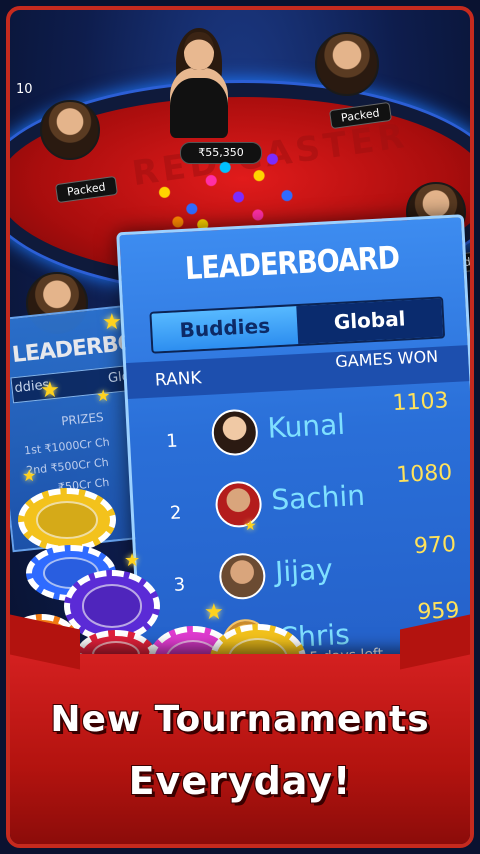 This screenshot has width=480, height=854. I want to click on rank-number: 3, so click(179, 585).